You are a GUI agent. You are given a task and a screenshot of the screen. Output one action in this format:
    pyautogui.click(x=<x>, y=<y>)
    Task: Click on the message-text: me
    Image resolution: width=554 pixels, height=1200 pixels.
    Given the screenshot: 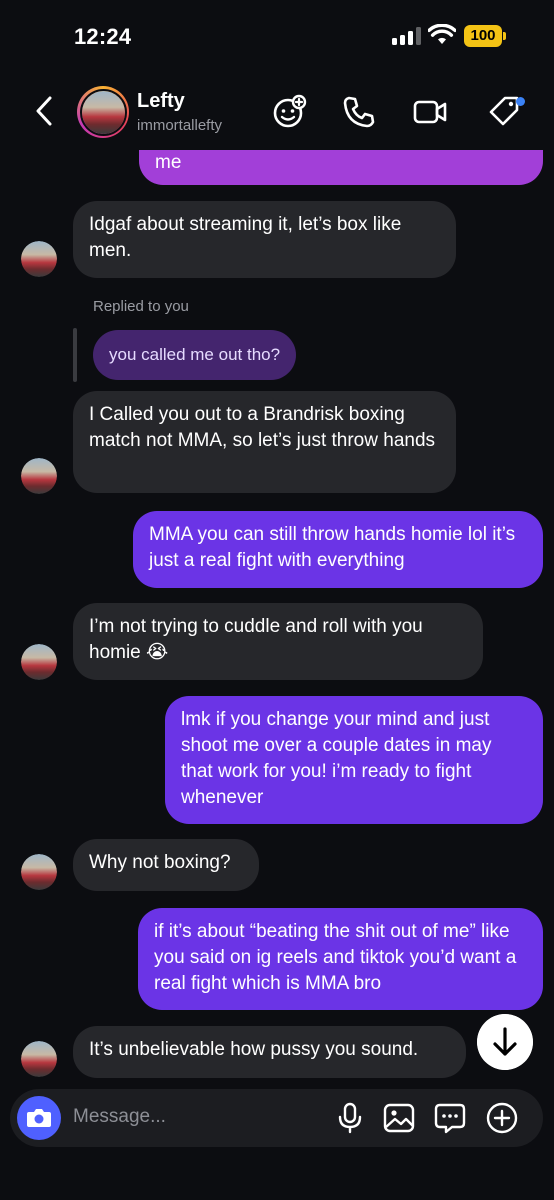 What is the action you would take?
    pyautogui.click(x=168, y=162)
    